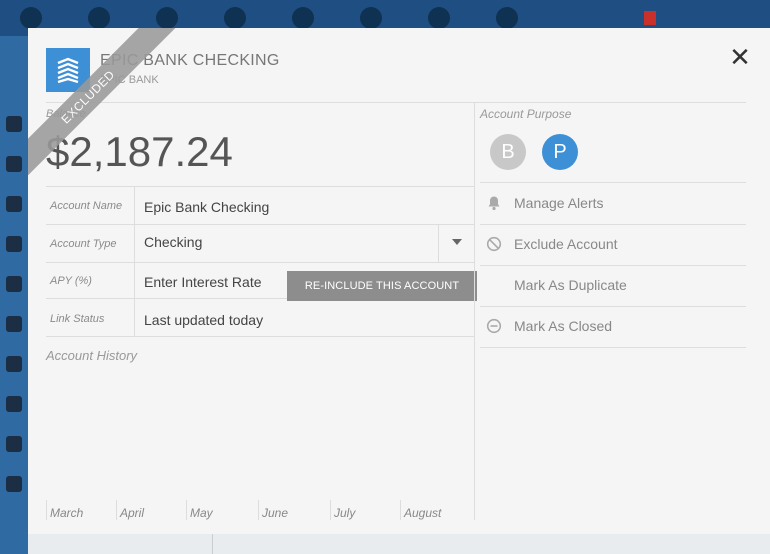  Describe the element at coordinates (204, 320) in the screenshot. I see `link-status-value: Last updated today` at that location.